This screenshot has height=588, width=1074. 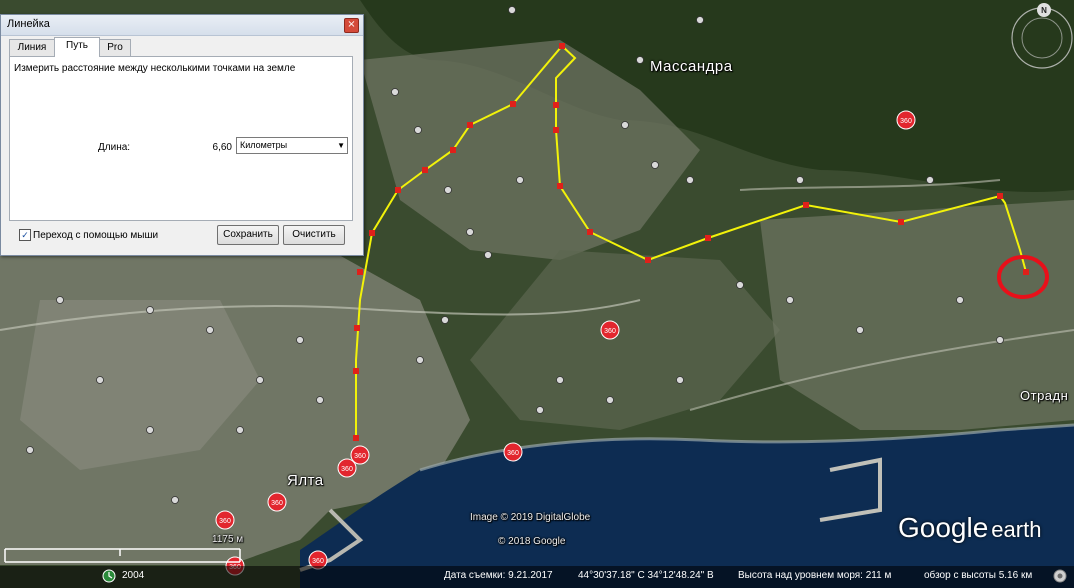 I want to click on mouse-nav-label: Переход с помощью мыши, so click(x=96, y=235).